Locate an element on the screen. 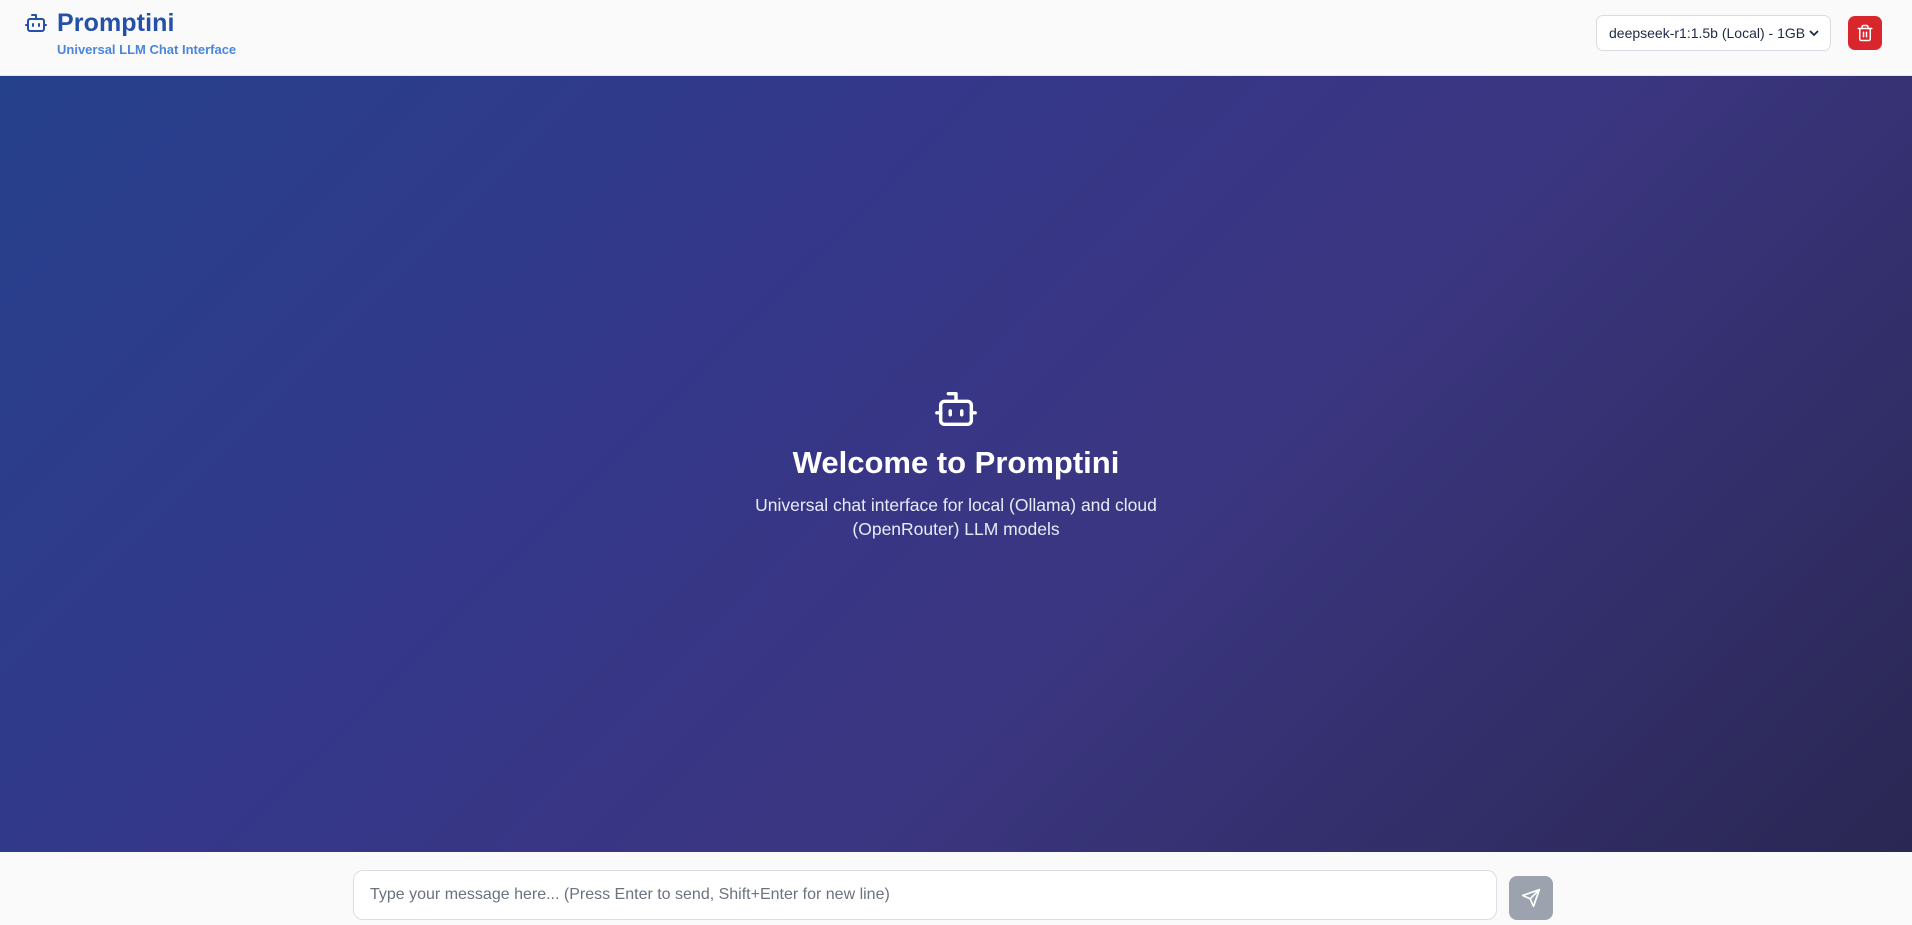 Image resolution: width=1912 pixels, height=925 pixels. brand: Promptini Universal LLM Chat Interface is located at coordinates (130, 33).